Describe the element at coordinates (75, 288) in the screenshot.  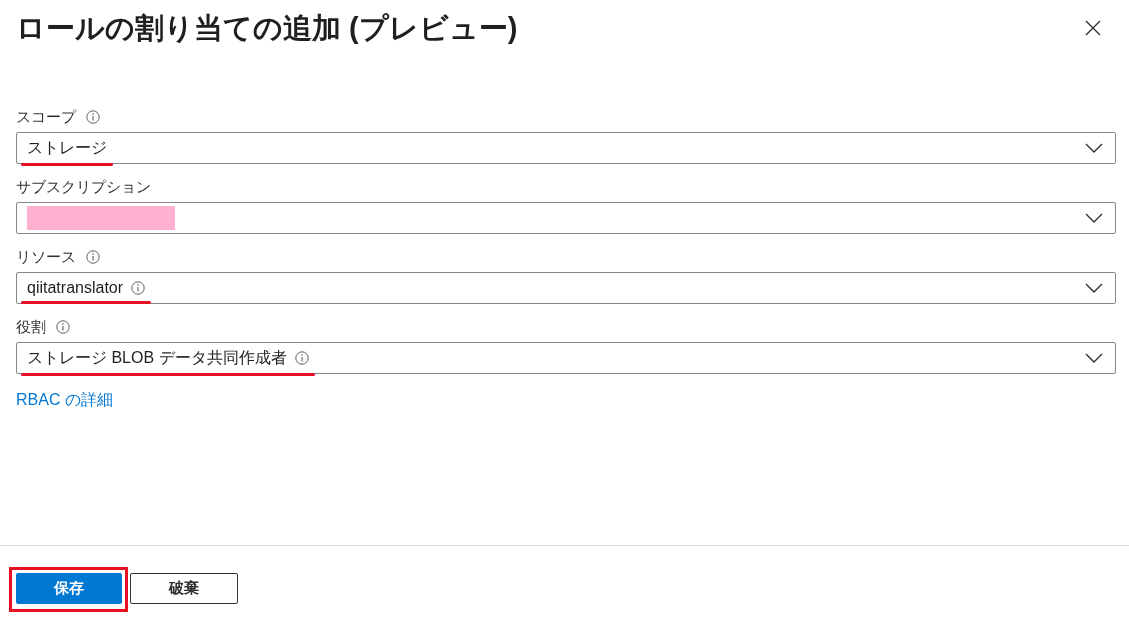
I see `field-value: qiitatranslator` at that location.